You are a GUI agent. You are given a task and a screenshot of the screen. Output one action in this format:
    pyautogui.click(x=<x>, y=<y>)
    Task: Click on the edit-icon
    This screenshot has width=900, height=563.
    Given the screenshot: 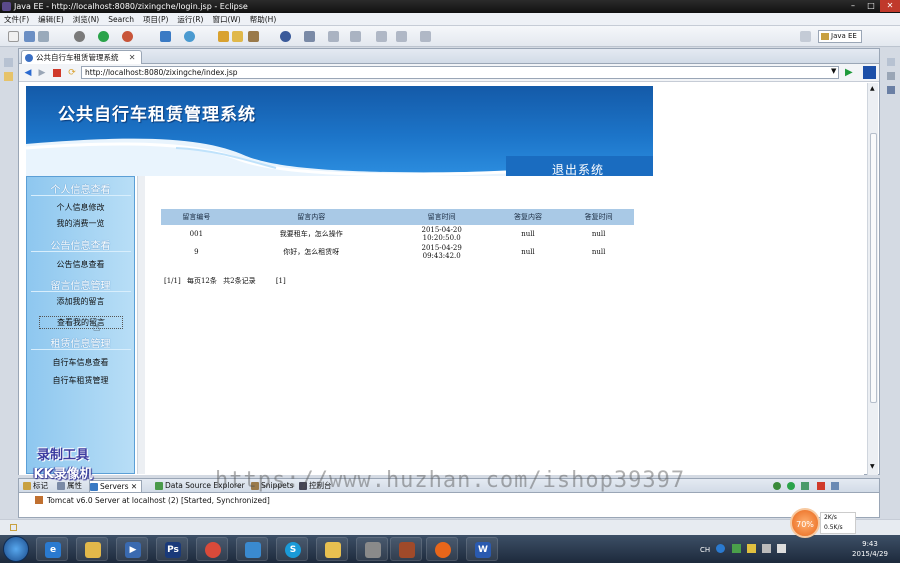 What is the action you would take?
    pyautogui.click(x=253, y=36)
    